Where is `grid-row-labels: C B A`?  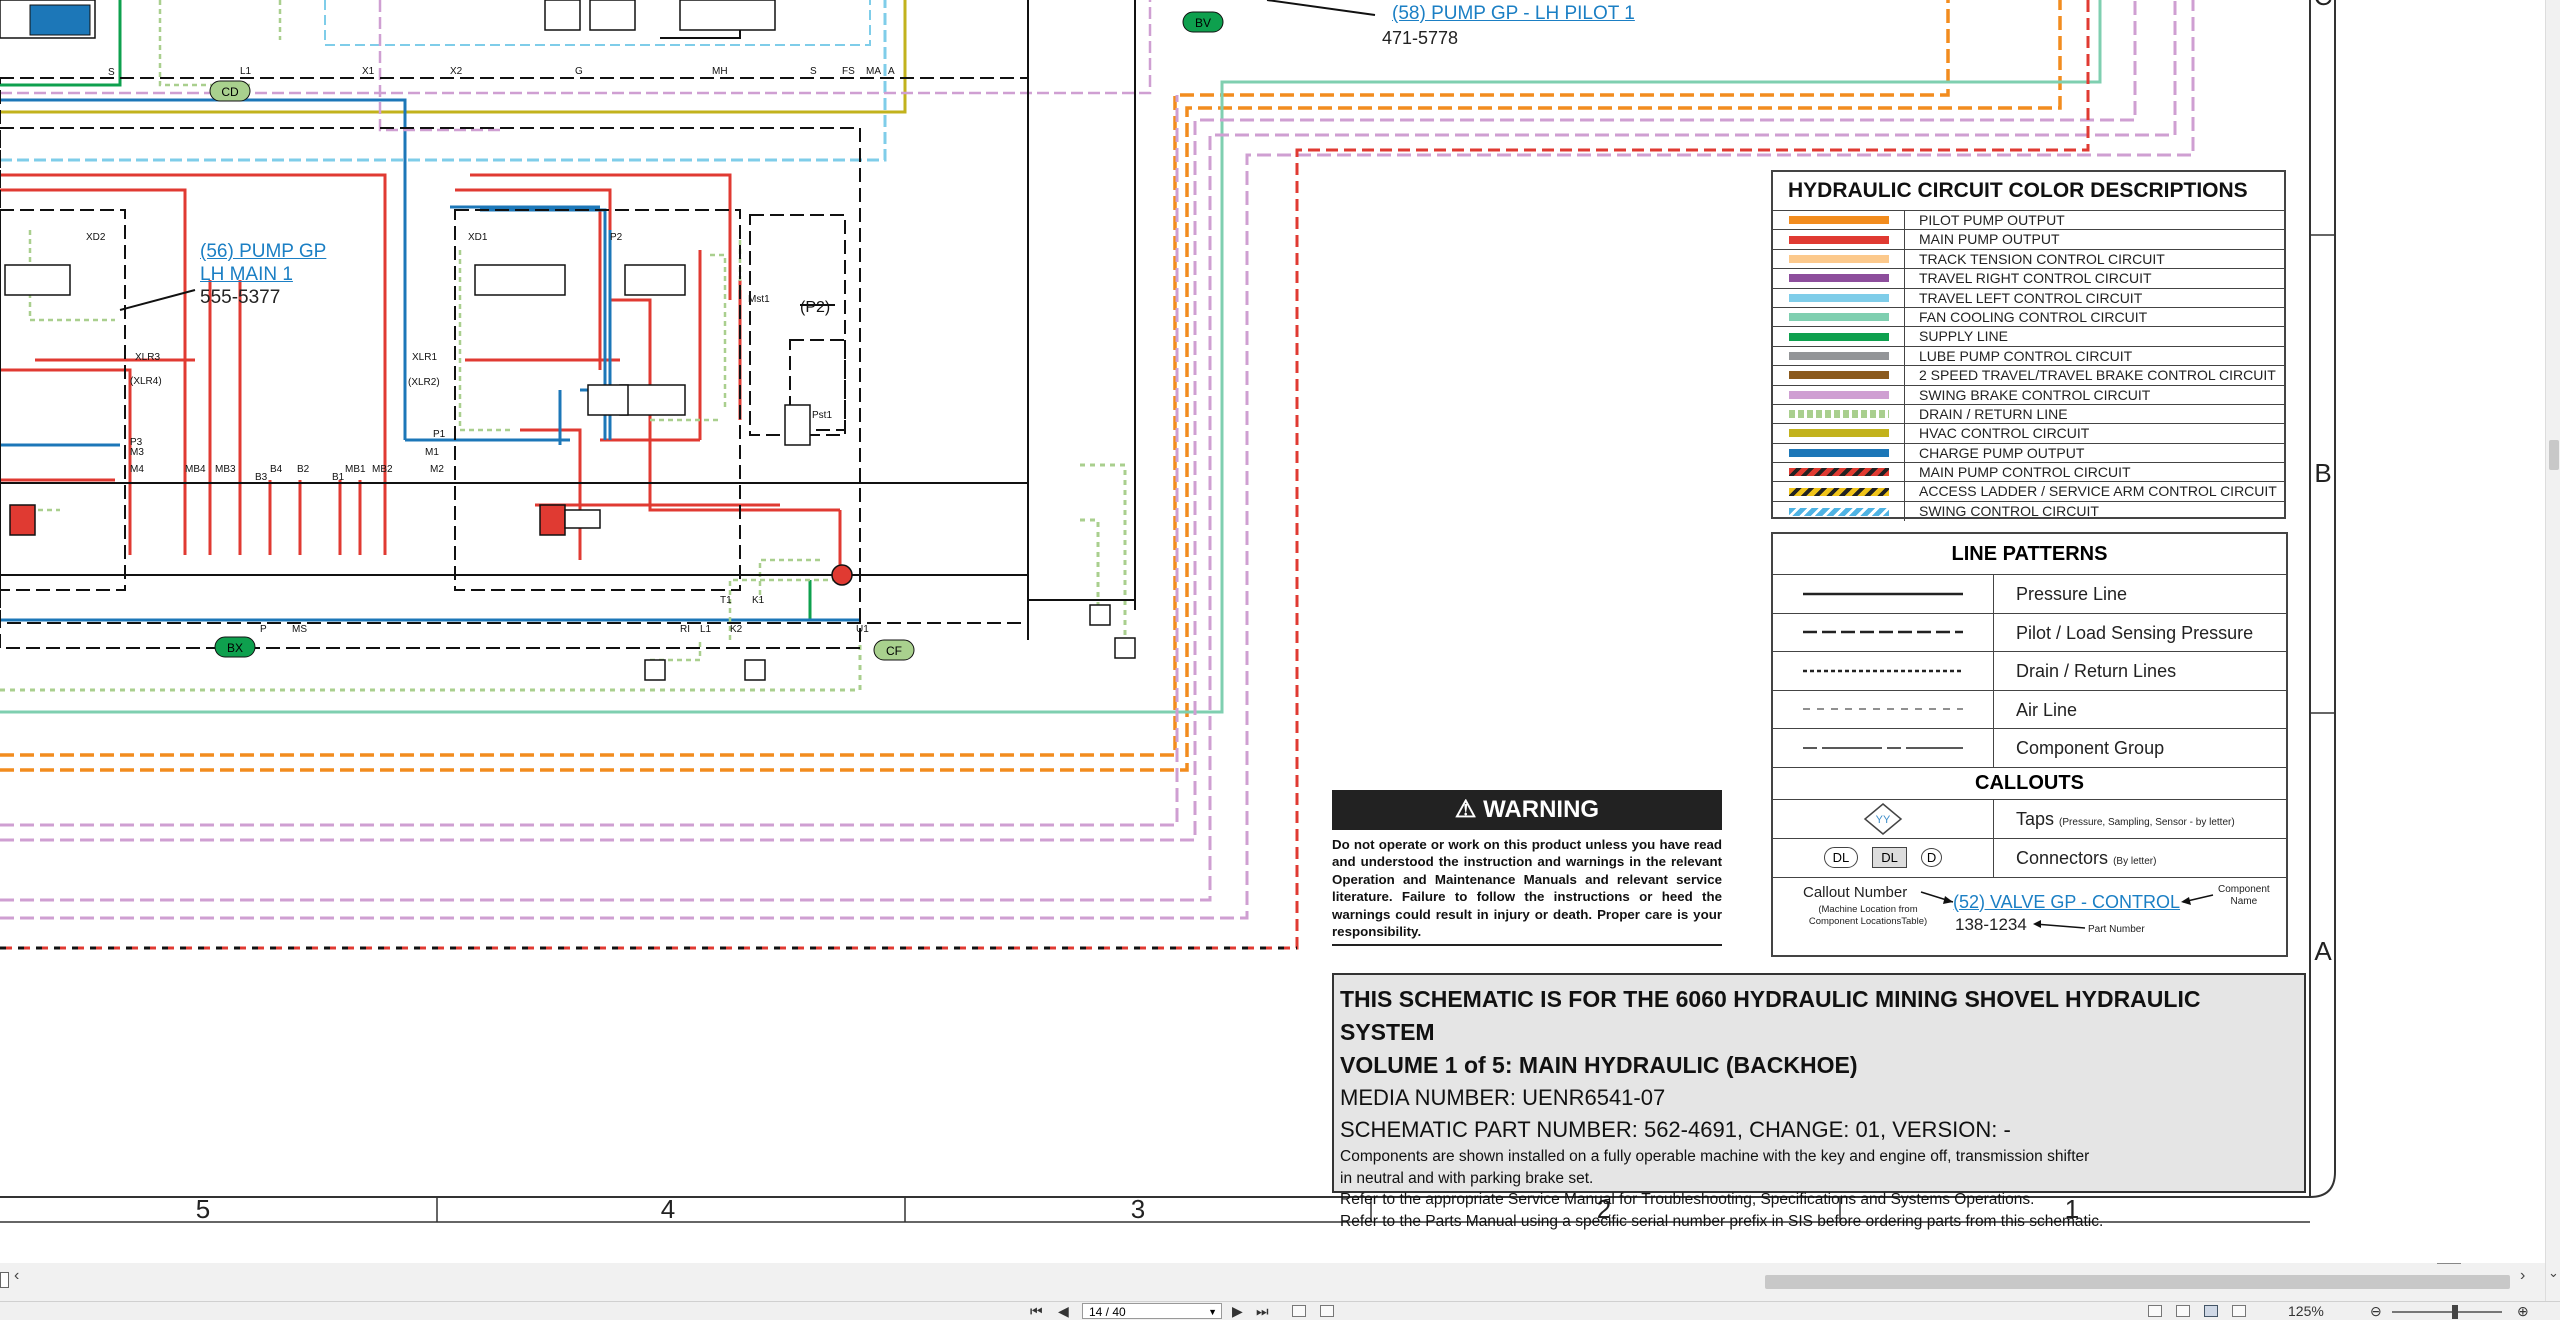
grid-row-labels: C B A is located at coordinates (2323, 483).